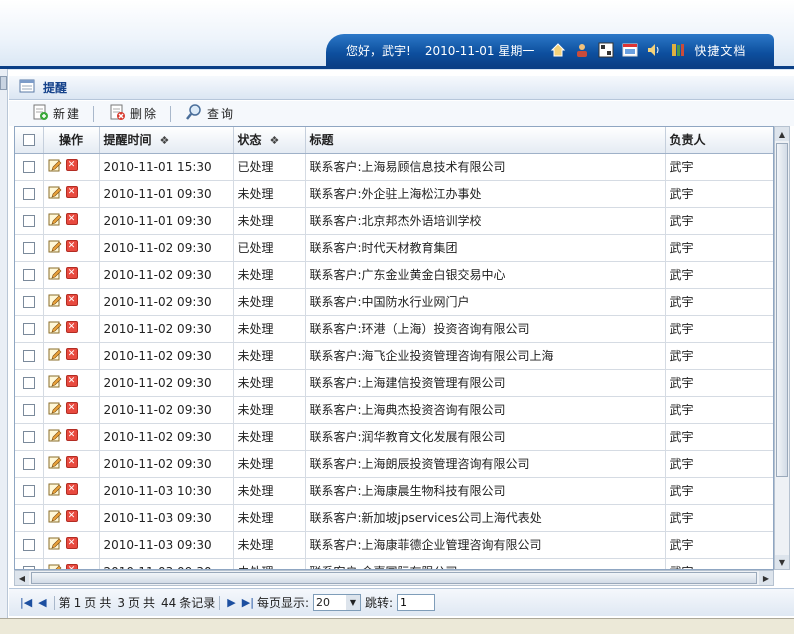 The height and width of the screenshot is (634, 794). What do you see at coordinates (654, 50) in the screenshot?
I see `sound-icon` at bounding box center [654, 50].